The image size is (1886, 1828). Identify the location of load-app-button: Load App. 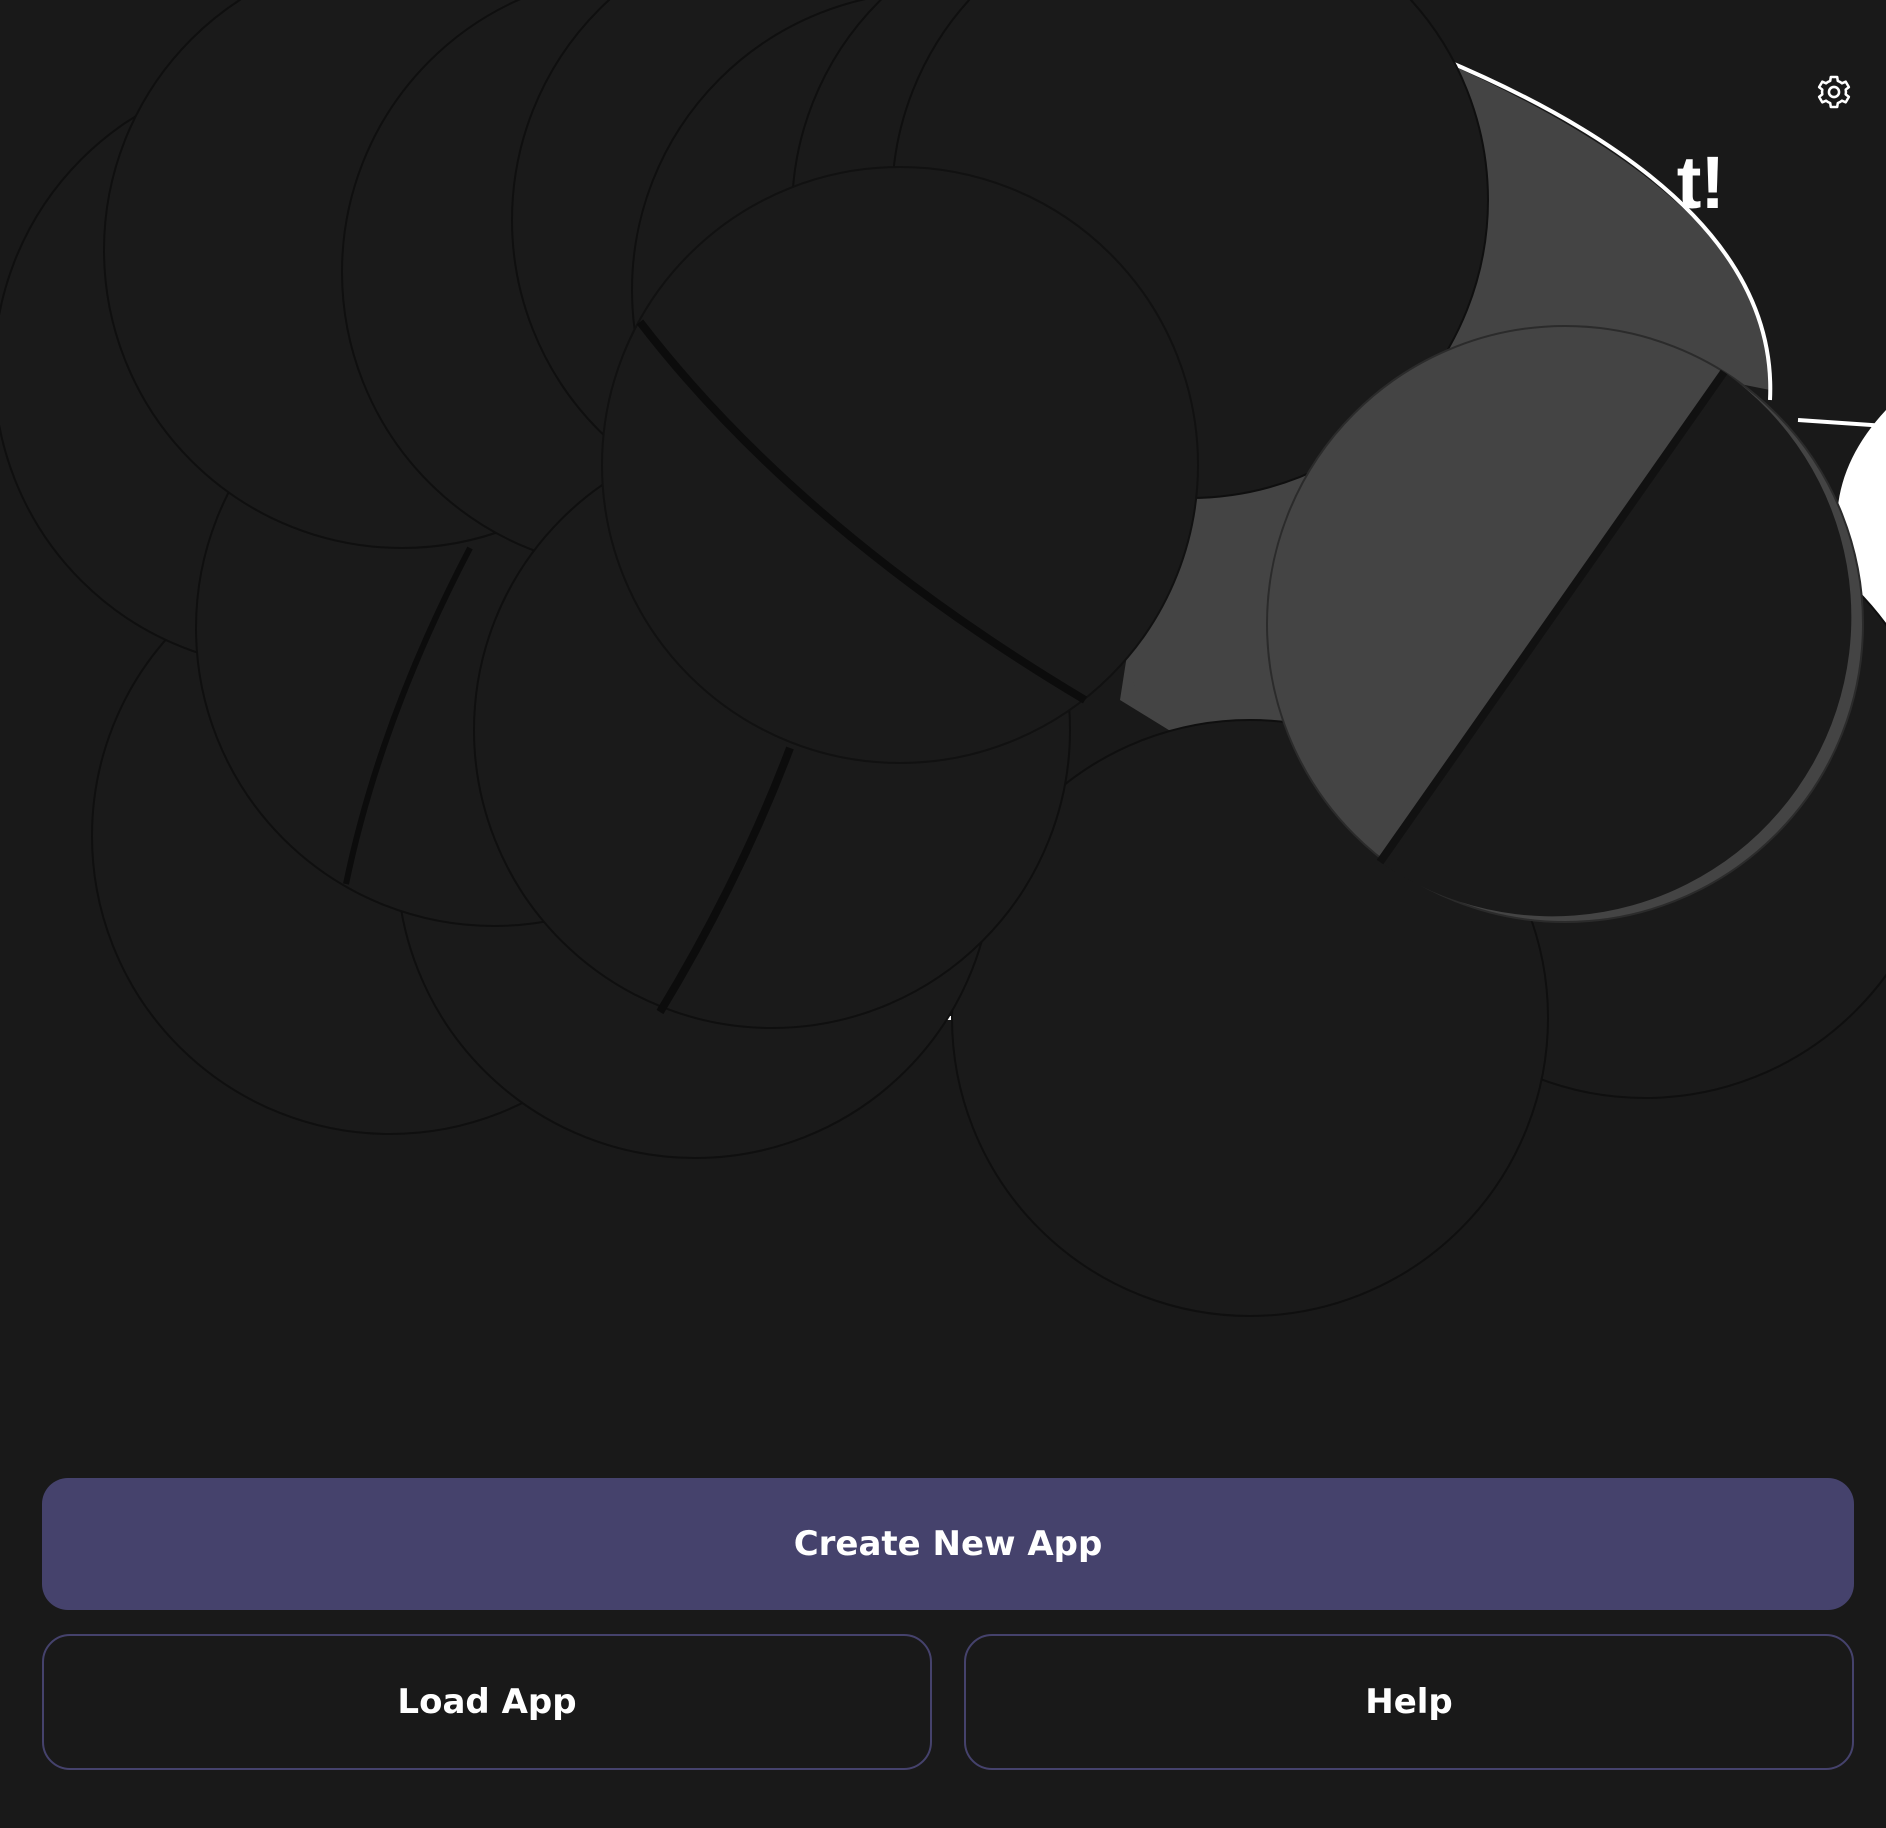
(487, 1702).